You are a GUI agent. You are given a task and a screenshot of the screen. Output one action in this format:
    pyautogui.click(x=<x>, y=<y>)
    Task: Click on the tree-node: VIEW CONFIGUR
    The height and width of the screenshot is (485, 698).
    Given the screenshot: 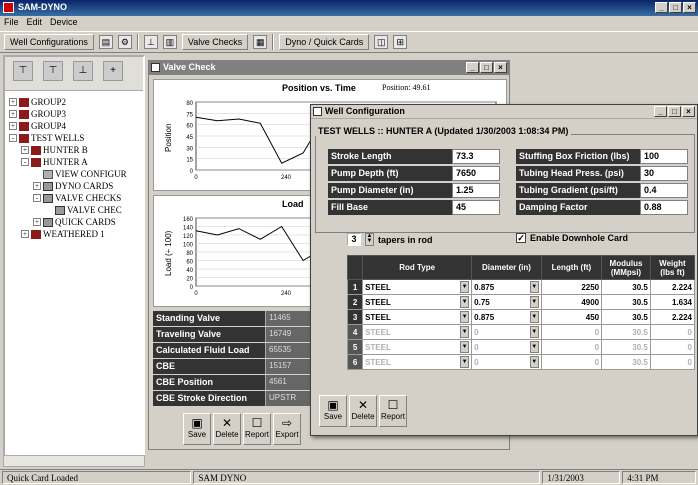 What is the action you would take?
    pyautogui.click(x=80, y=174)
    